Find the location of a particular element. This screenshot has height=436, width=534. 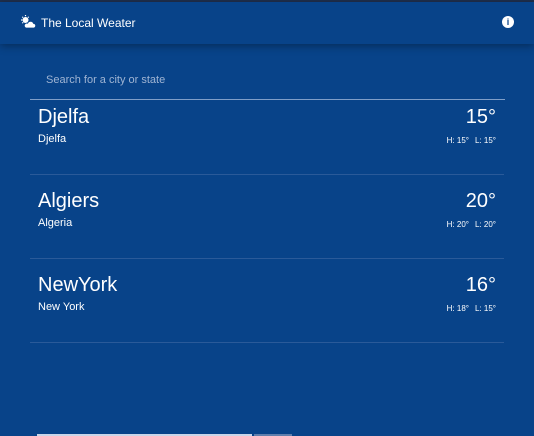

city-region: Algeria is located at coordinates (55, 223).